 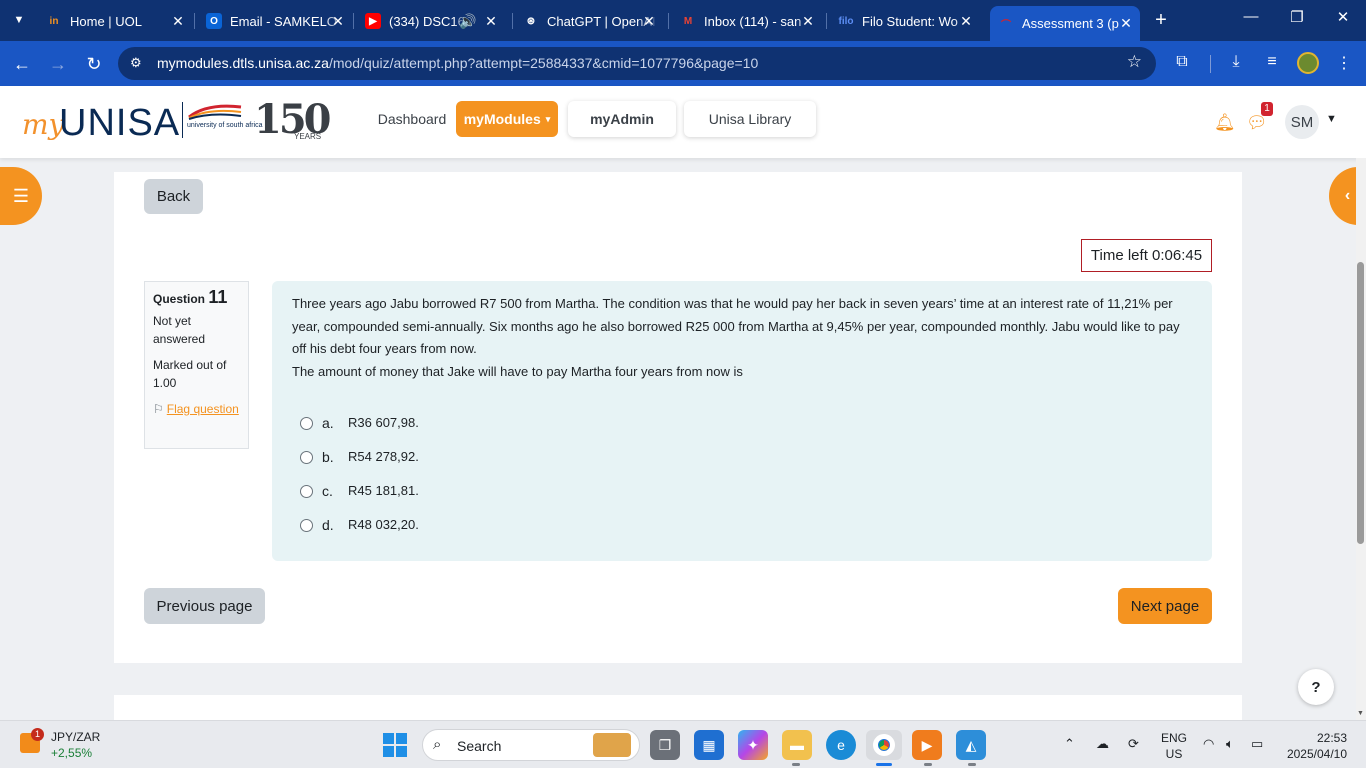 What do you see at coordinates (1065, 23) in the screenshot?
I see `tab-assessment-3: ⌒ Assessment 3 (p ✕` at bounding box center [1065, 23].